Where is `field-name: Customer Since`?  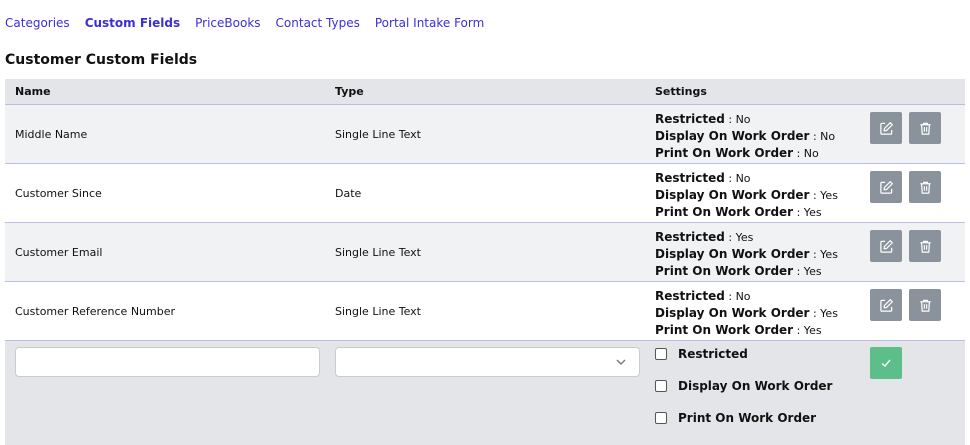 field-name: Customer Since is located at coordinates (58, 193).